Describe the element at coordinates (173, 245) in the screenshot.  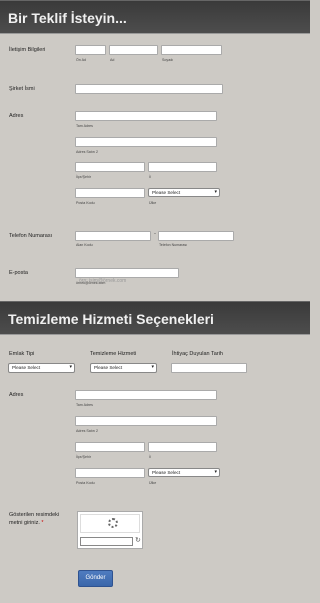
I see `phone-number-sublabel: Telefon Numarası` at that location.